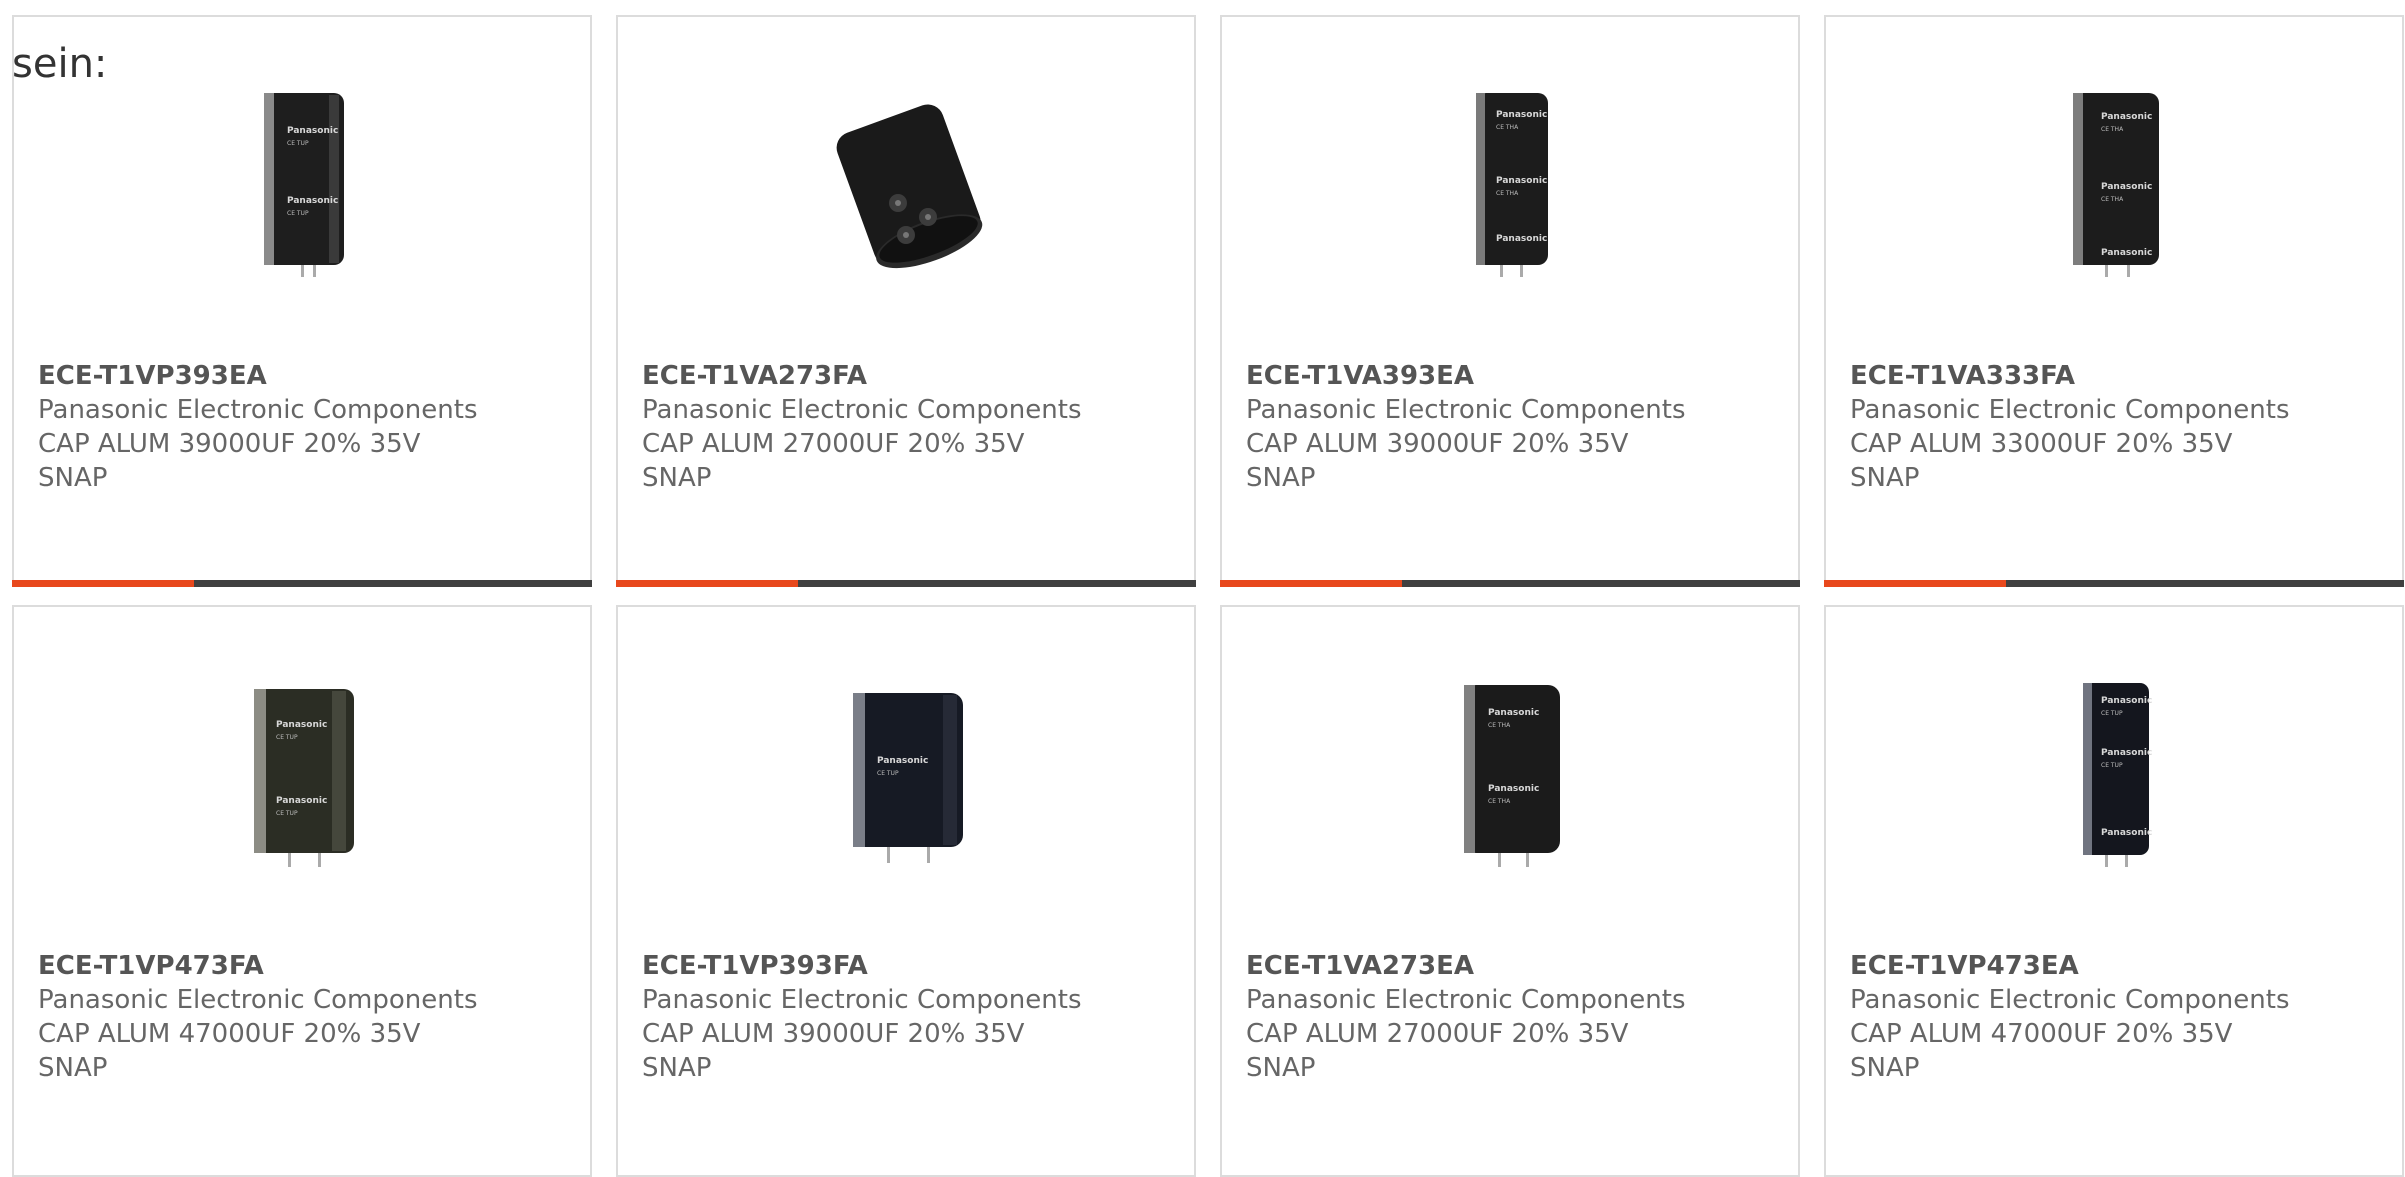 The width and height of the screenshot is (2405, 1177). I want to click on product-image, so click(908, 183).